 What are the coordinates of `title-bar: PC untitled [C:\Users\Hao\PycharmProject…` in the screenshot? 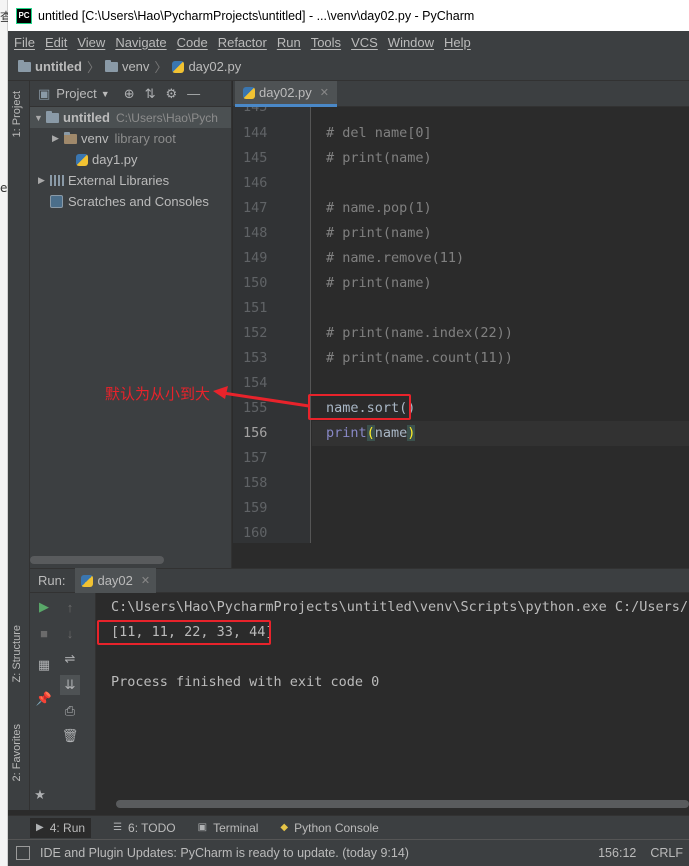 It's located at (348, 15).